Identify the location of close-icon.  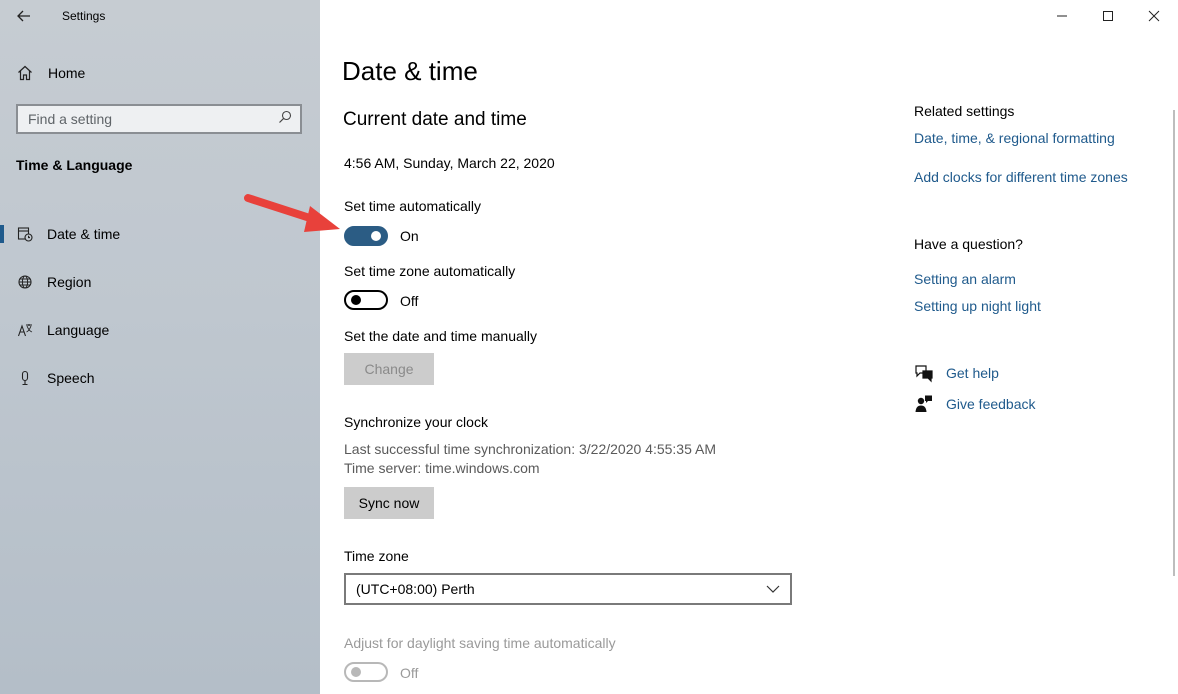
(1154, 16).